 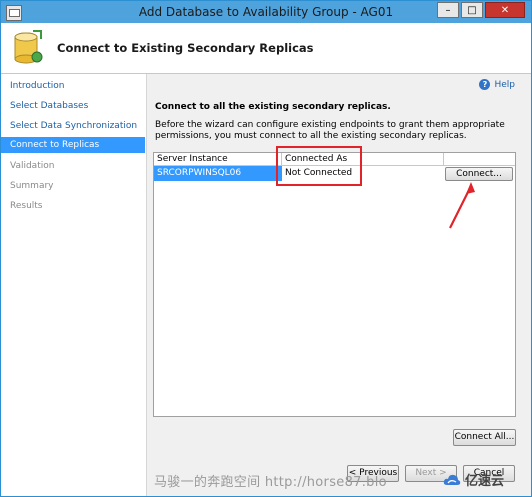 I want to click on brand-label: 亿速云, so click(x=485, y=481).